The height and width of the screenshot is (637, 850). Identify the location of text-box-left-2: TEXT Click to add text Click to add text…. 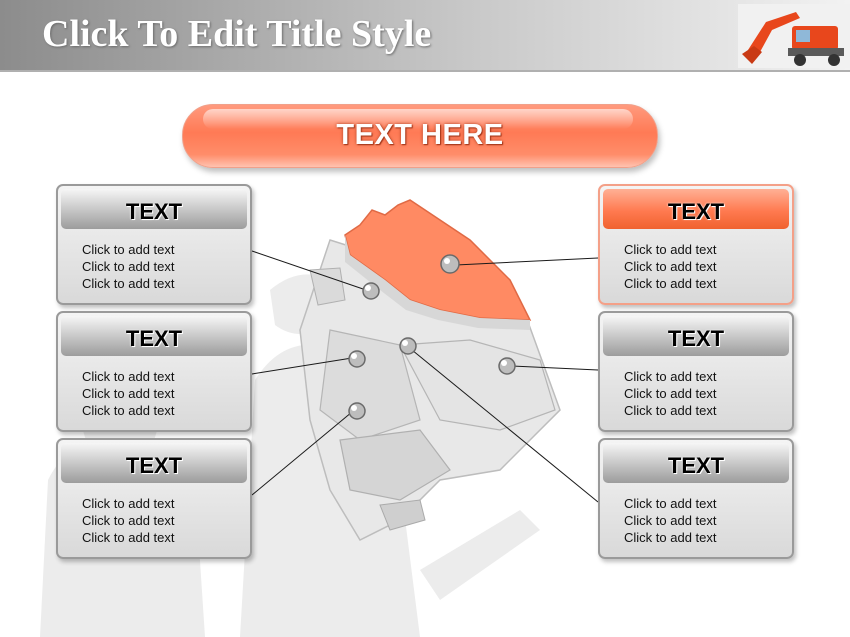
(154, 371).